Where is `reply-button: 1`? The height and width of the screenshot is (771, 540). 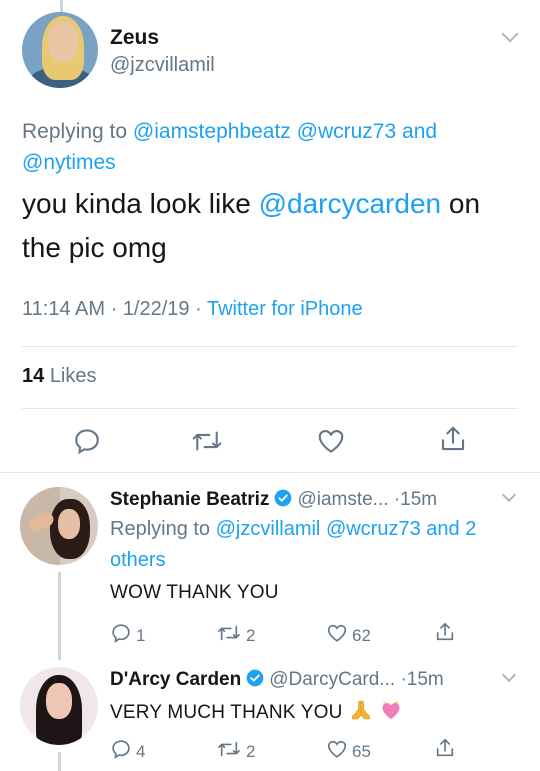 reply-button: 1 is located at coordinates (127, 635).